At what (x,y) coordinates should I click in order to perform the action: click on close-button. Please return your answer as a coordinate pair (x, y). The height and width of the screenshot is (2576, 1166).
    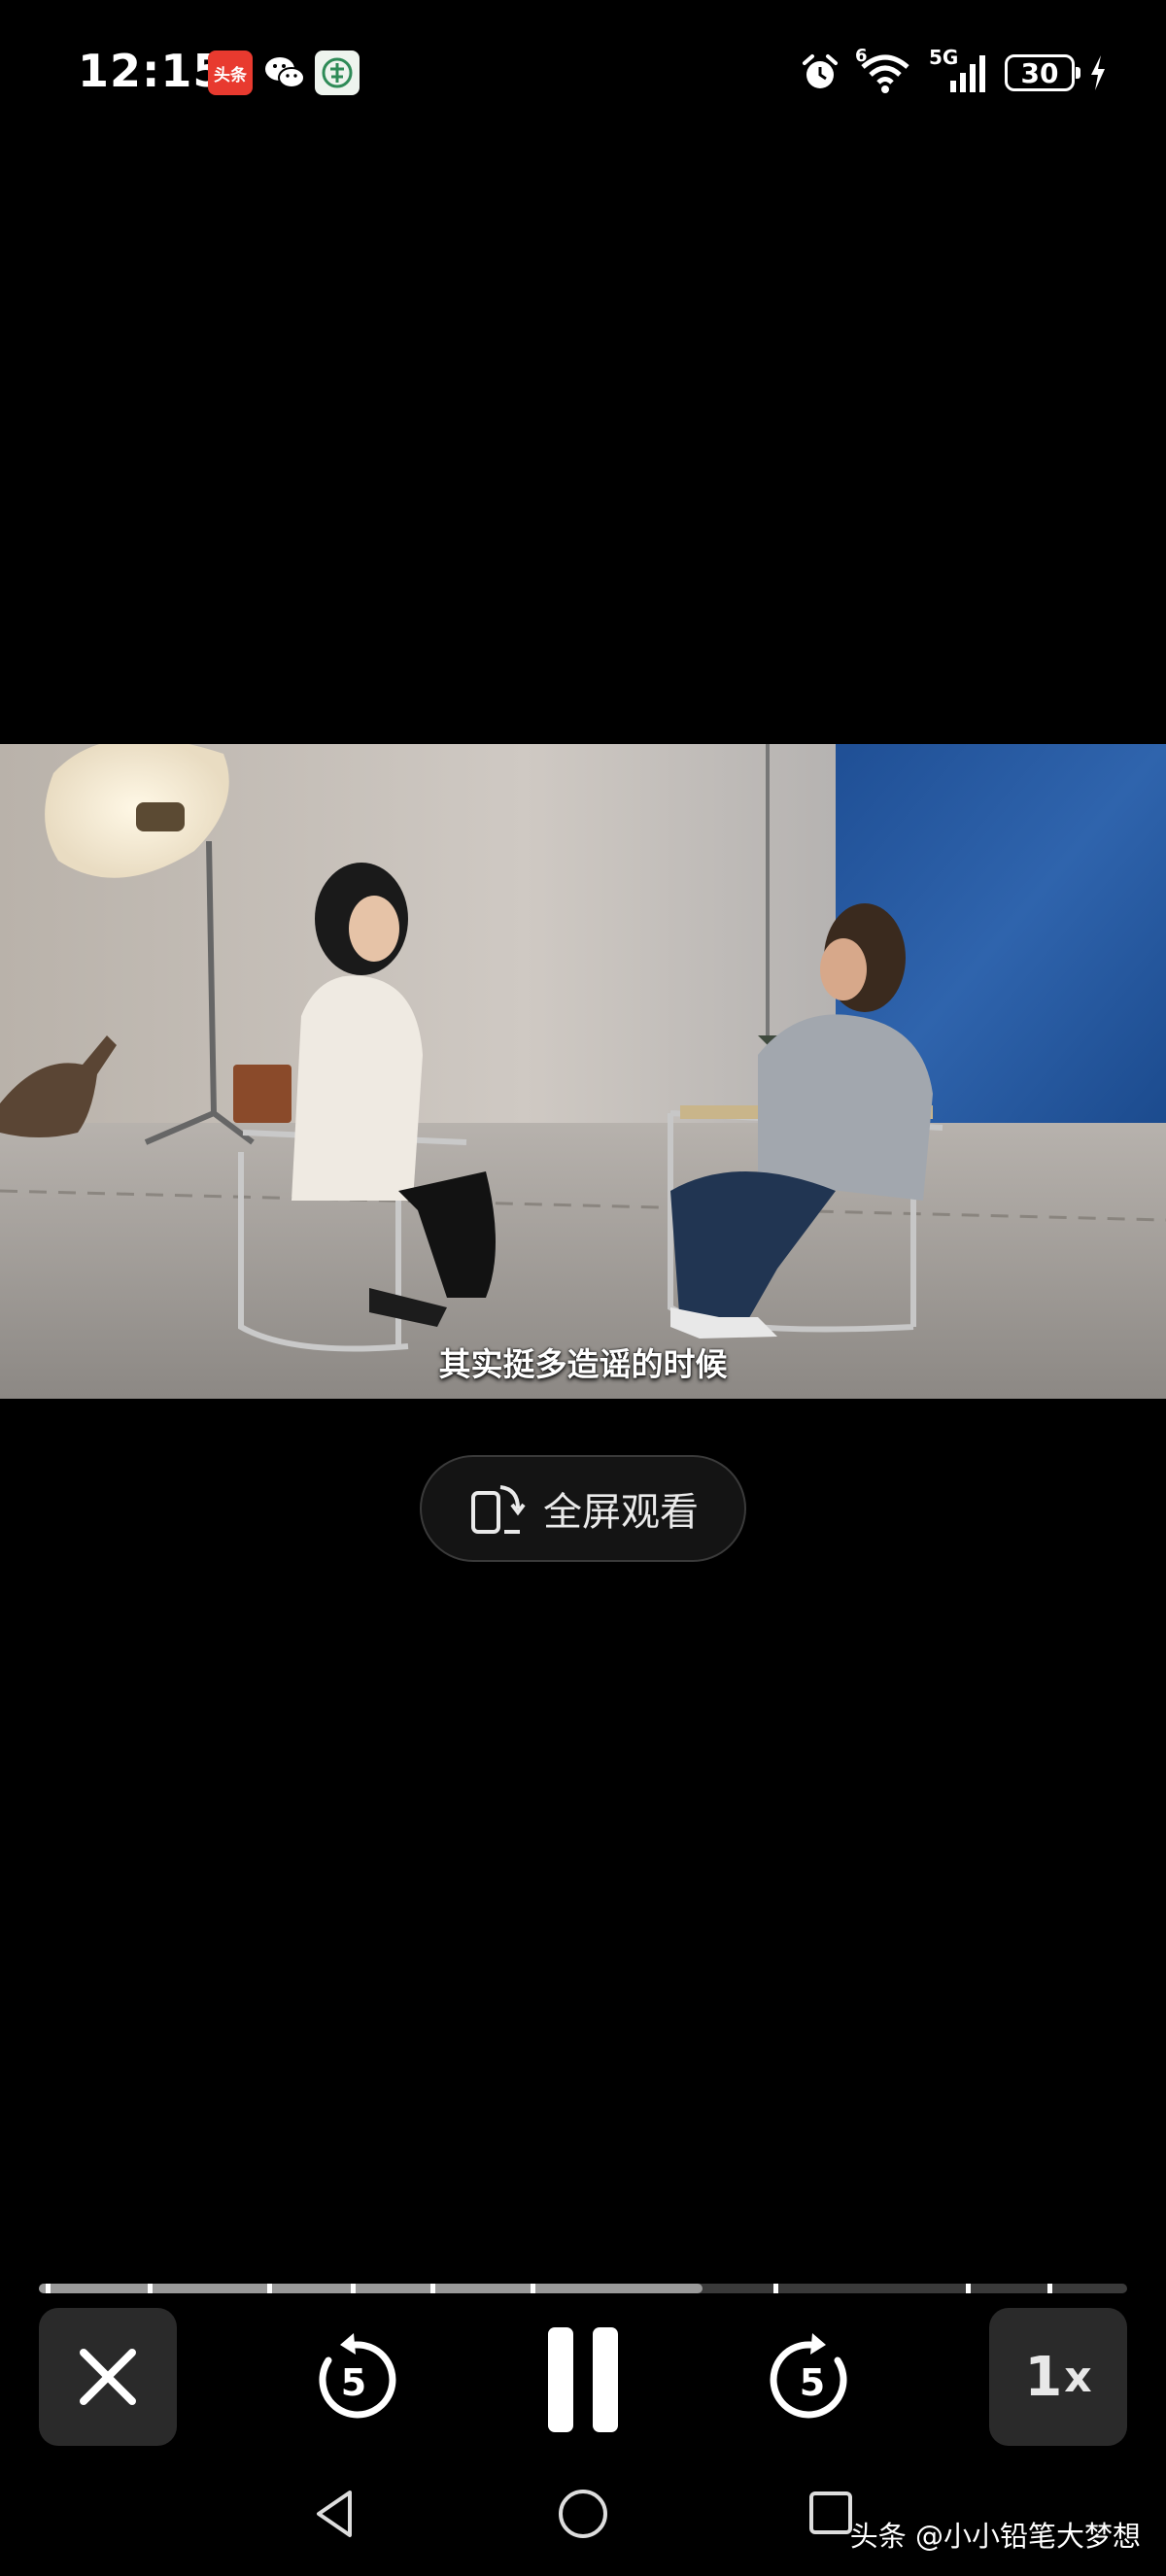
    Looking at the image, I should click on (108, 2377).